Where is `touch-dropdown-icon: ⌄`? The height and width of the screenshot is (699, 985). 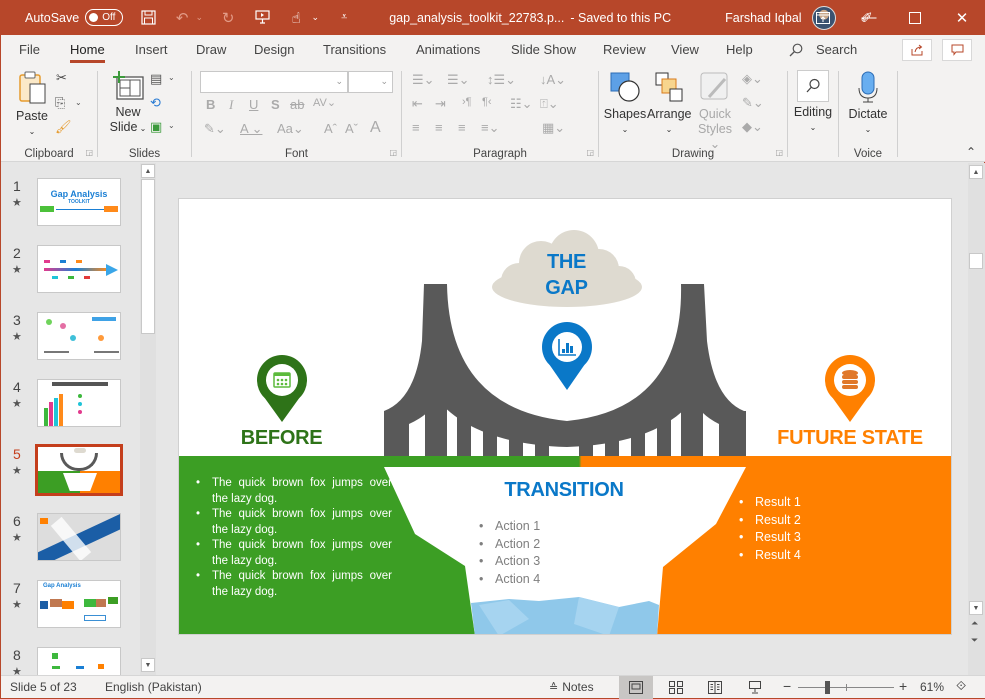 touch-dropdown-icon: ⌄ is located at coordinates (315, 17).